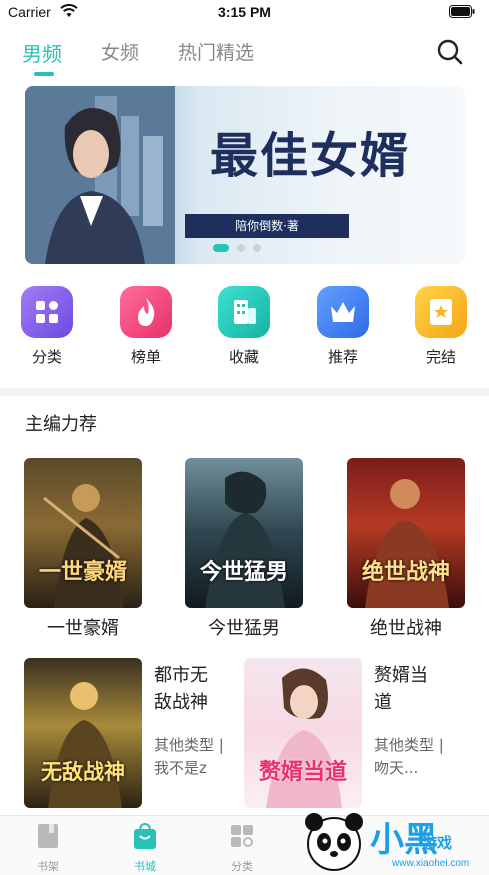 This screenshot has width=489, height=875. I want to click on book-title: 都市无敌战神, so click(181, 689).